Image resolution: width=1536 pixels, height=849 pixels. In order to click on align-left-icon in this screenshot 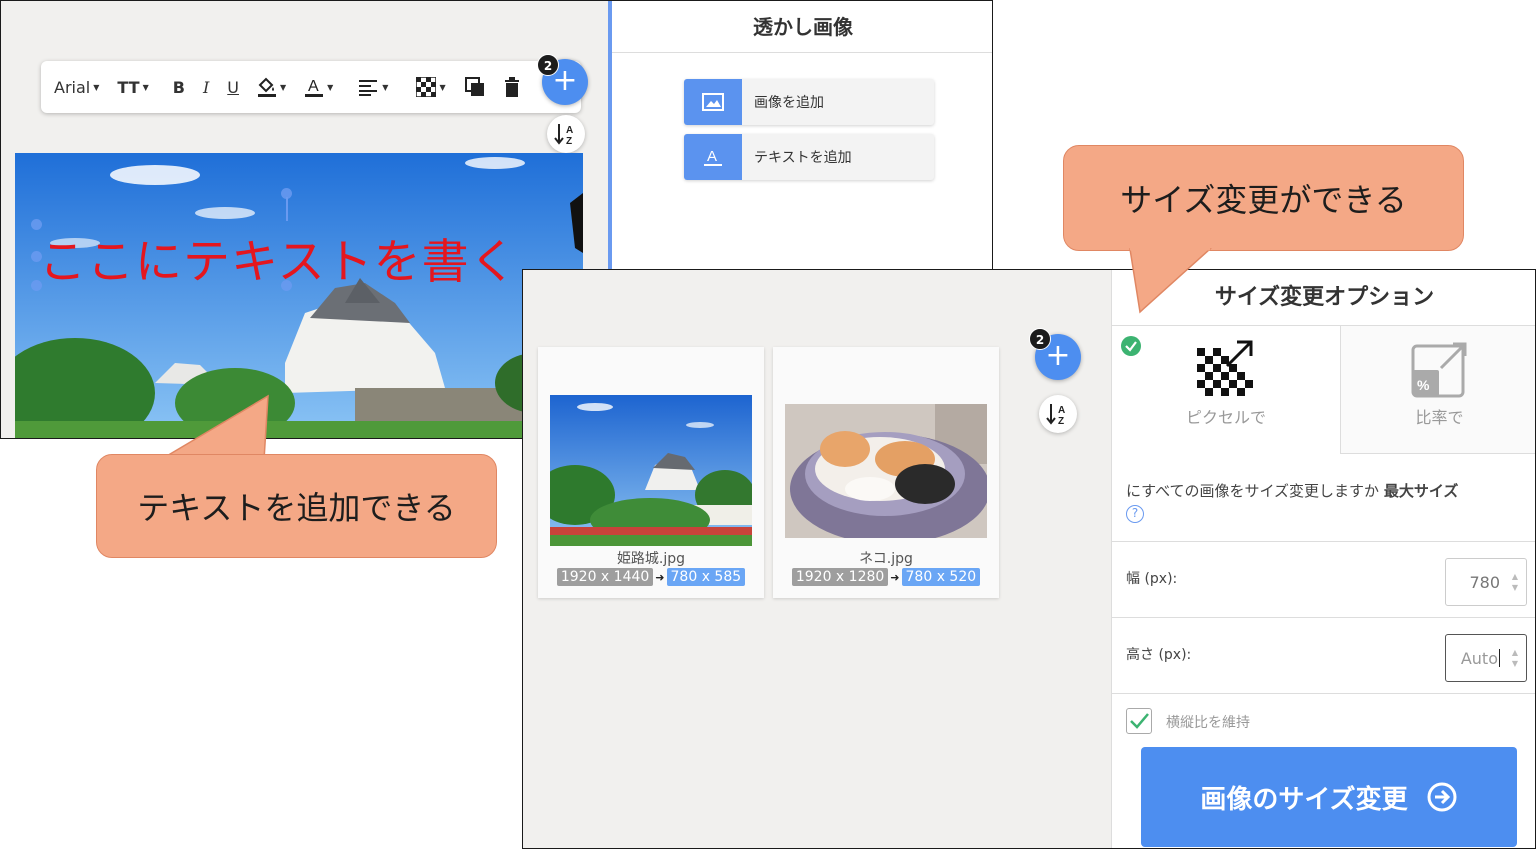, I will do `click(368, 88)`.